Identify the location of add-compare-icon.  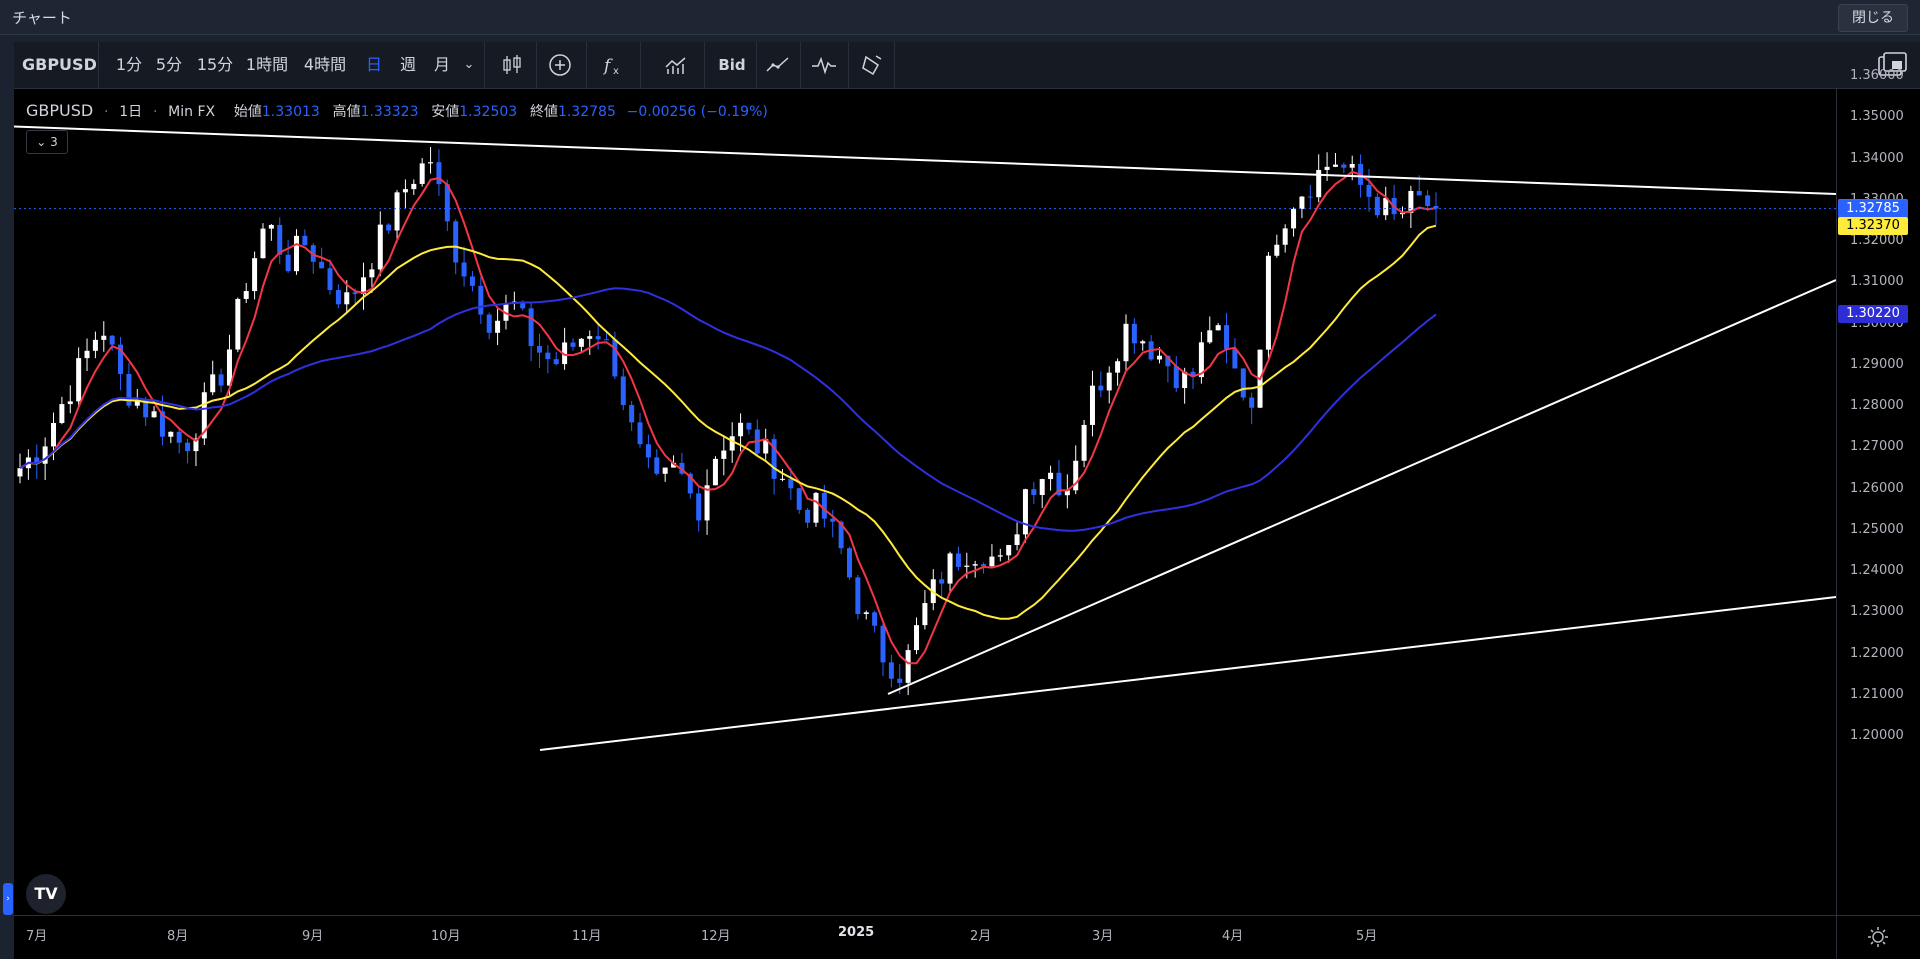
(560, 65).